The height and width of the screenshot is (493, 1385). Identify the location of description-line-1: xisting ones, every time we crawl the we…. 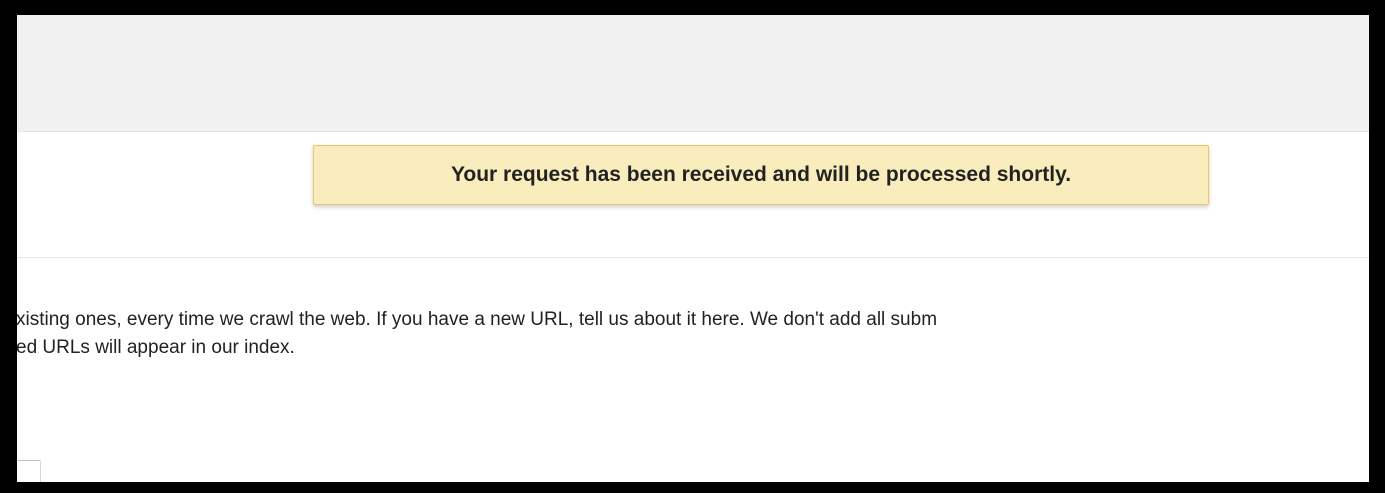
(477, 319).